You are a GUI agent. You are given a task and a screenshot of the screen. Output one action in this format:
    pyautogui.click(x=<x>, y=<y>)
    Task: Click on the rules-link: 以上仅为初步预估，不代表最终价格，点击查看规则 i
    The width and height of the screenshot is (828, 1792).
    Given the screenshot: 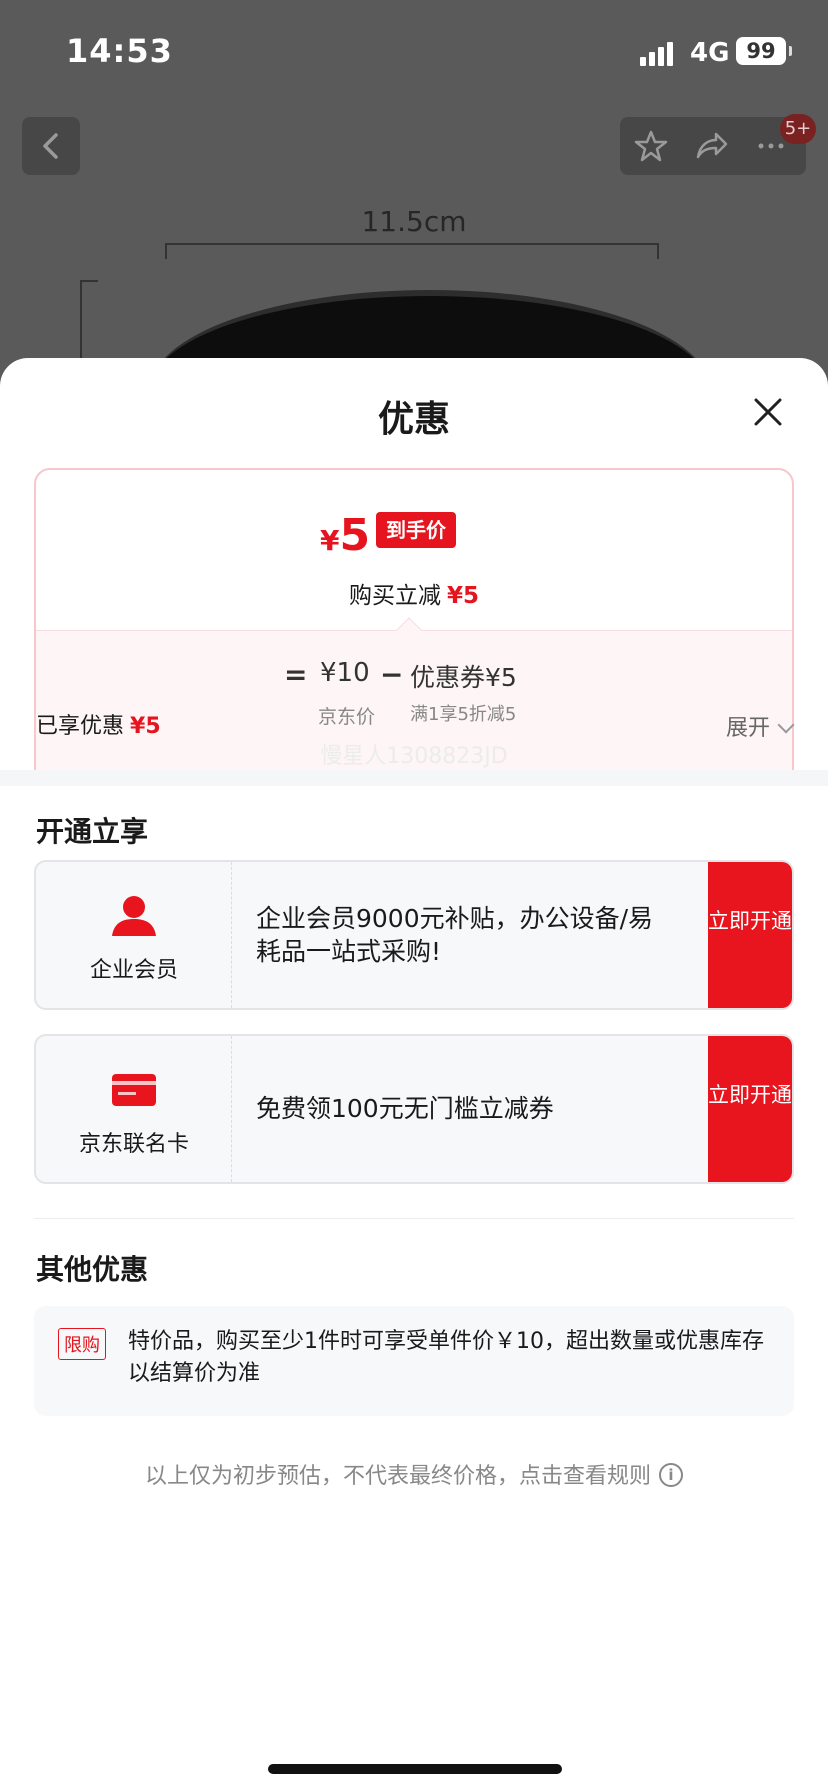 What is the action you would take?
    pyautogui.click(x=414, y=1474)
    